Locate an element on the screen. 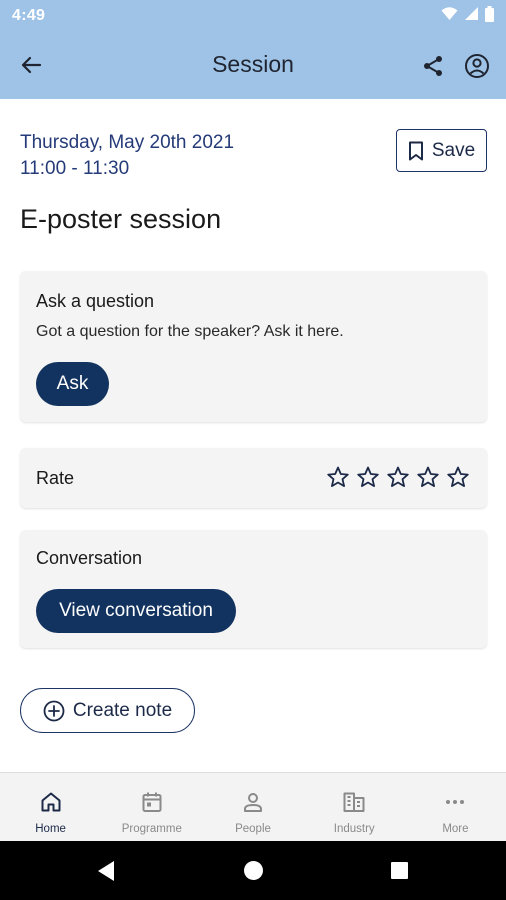 The image size is (506, 900). share-button is located at coordinates (433, 66).